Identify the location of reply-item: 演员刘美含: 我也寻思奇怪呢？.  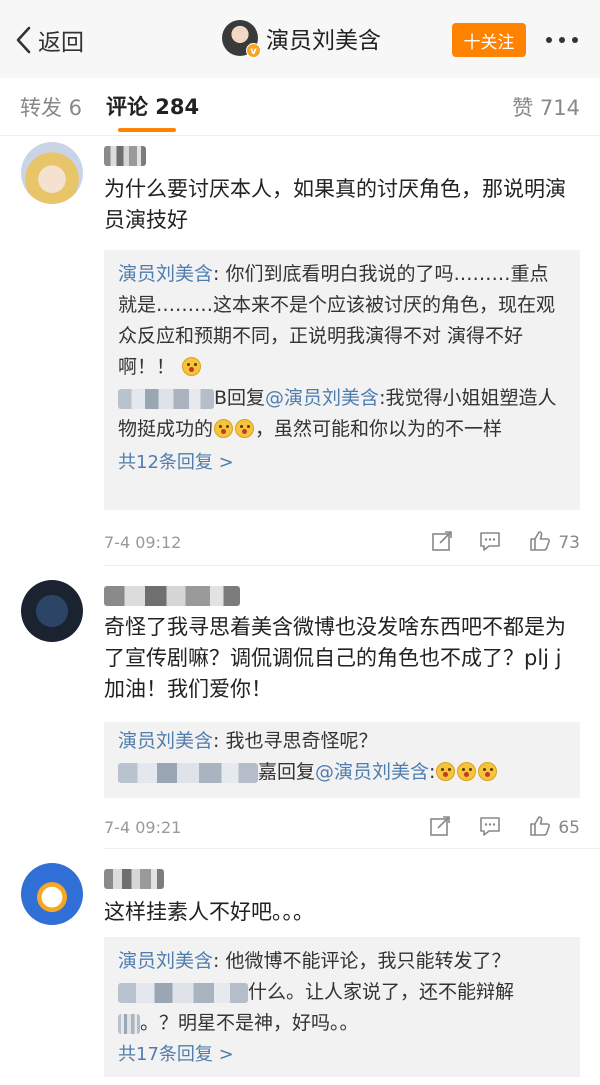
(248, 741).